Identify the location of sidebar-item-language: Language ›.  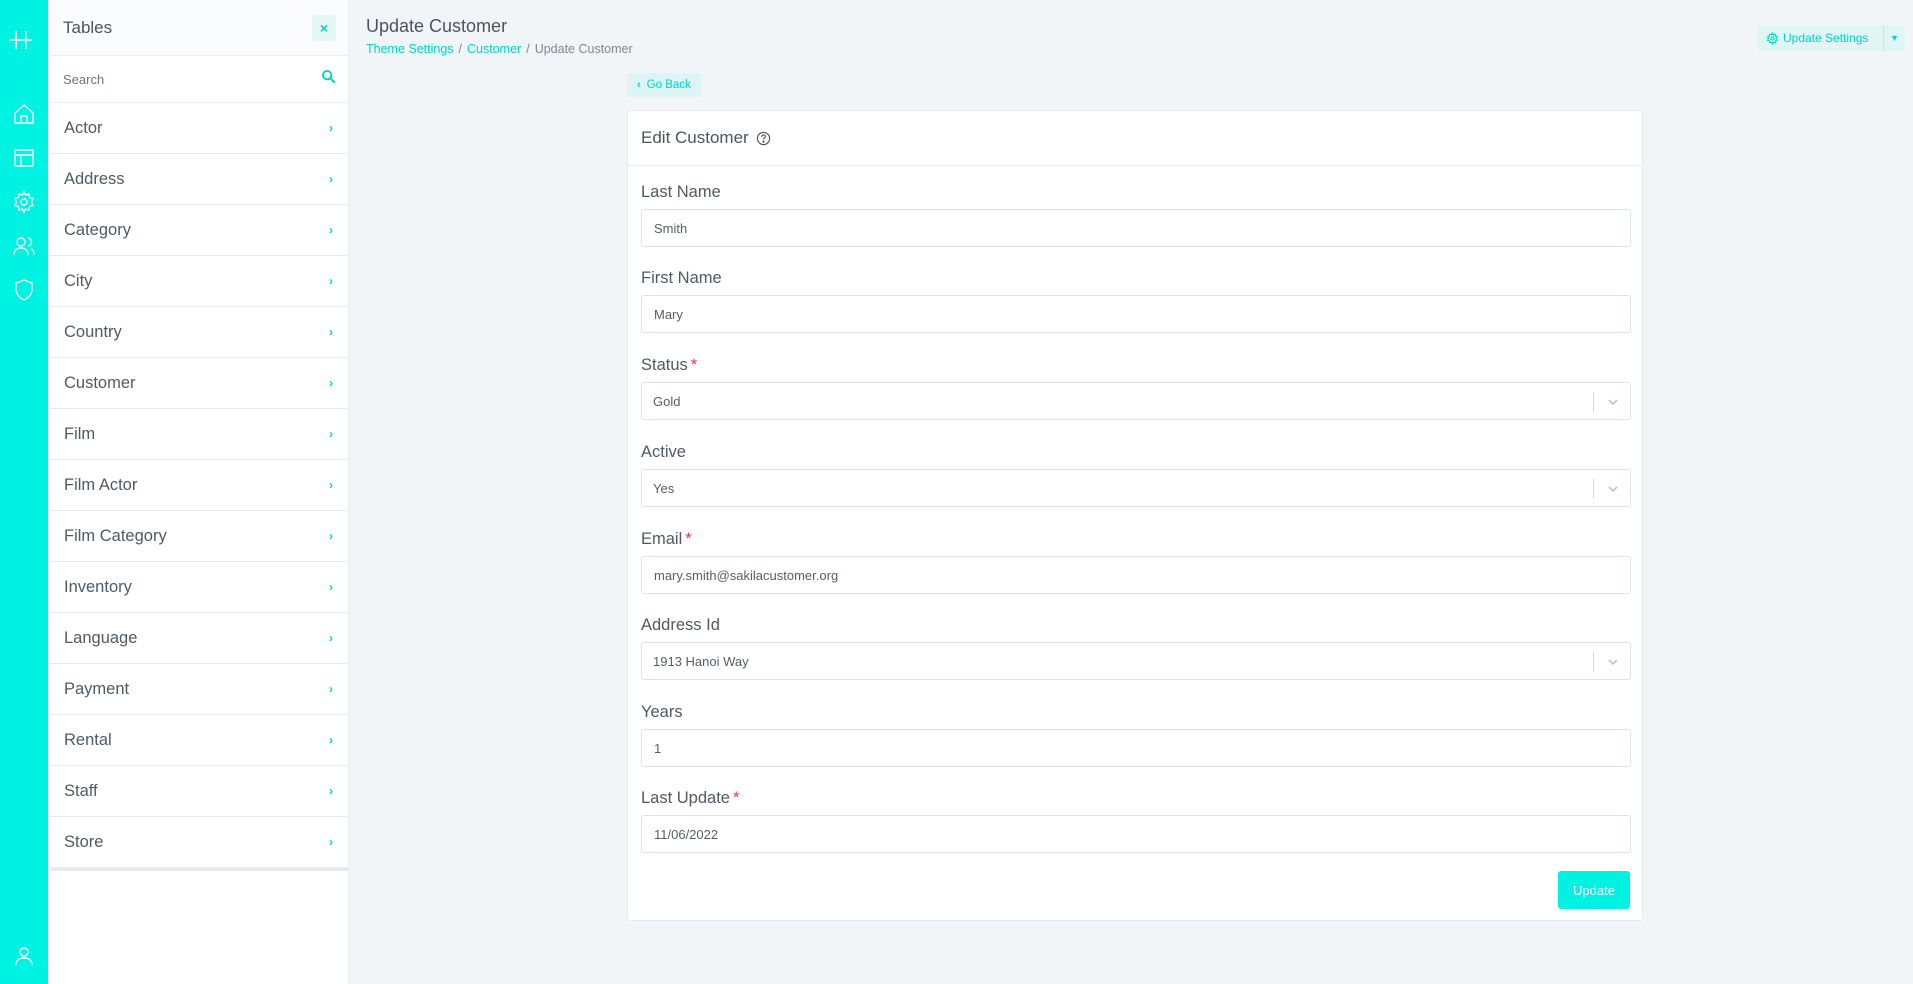
(198, 638).